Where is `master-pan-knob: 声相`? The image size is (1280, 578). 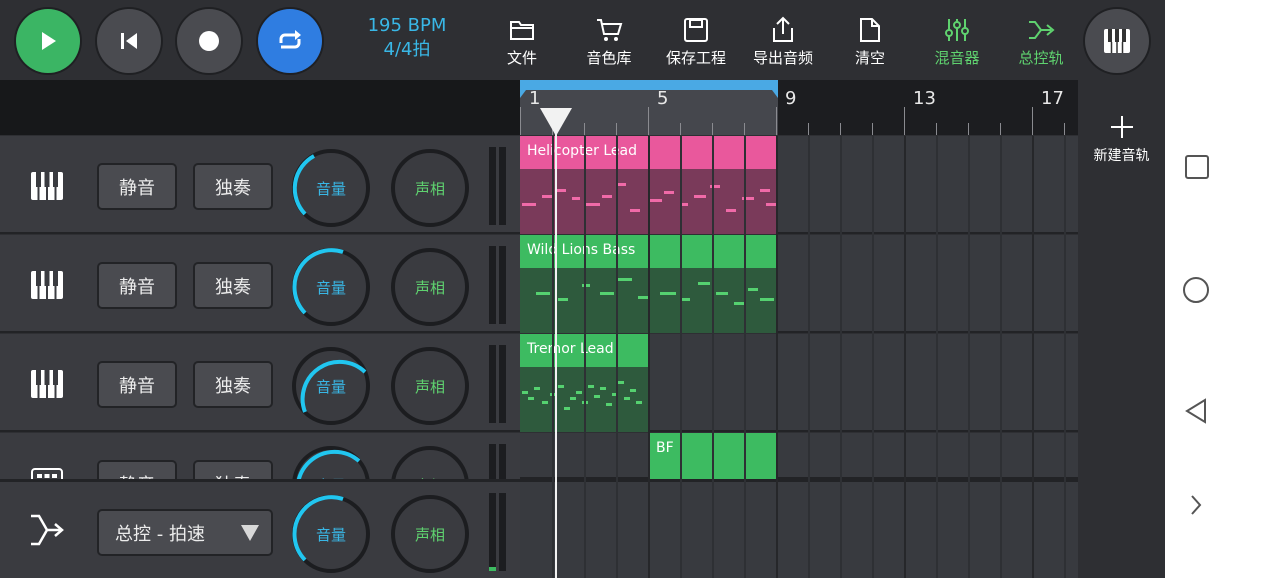
master-pan-knob: 声相 is located at coordinates (430, 534).